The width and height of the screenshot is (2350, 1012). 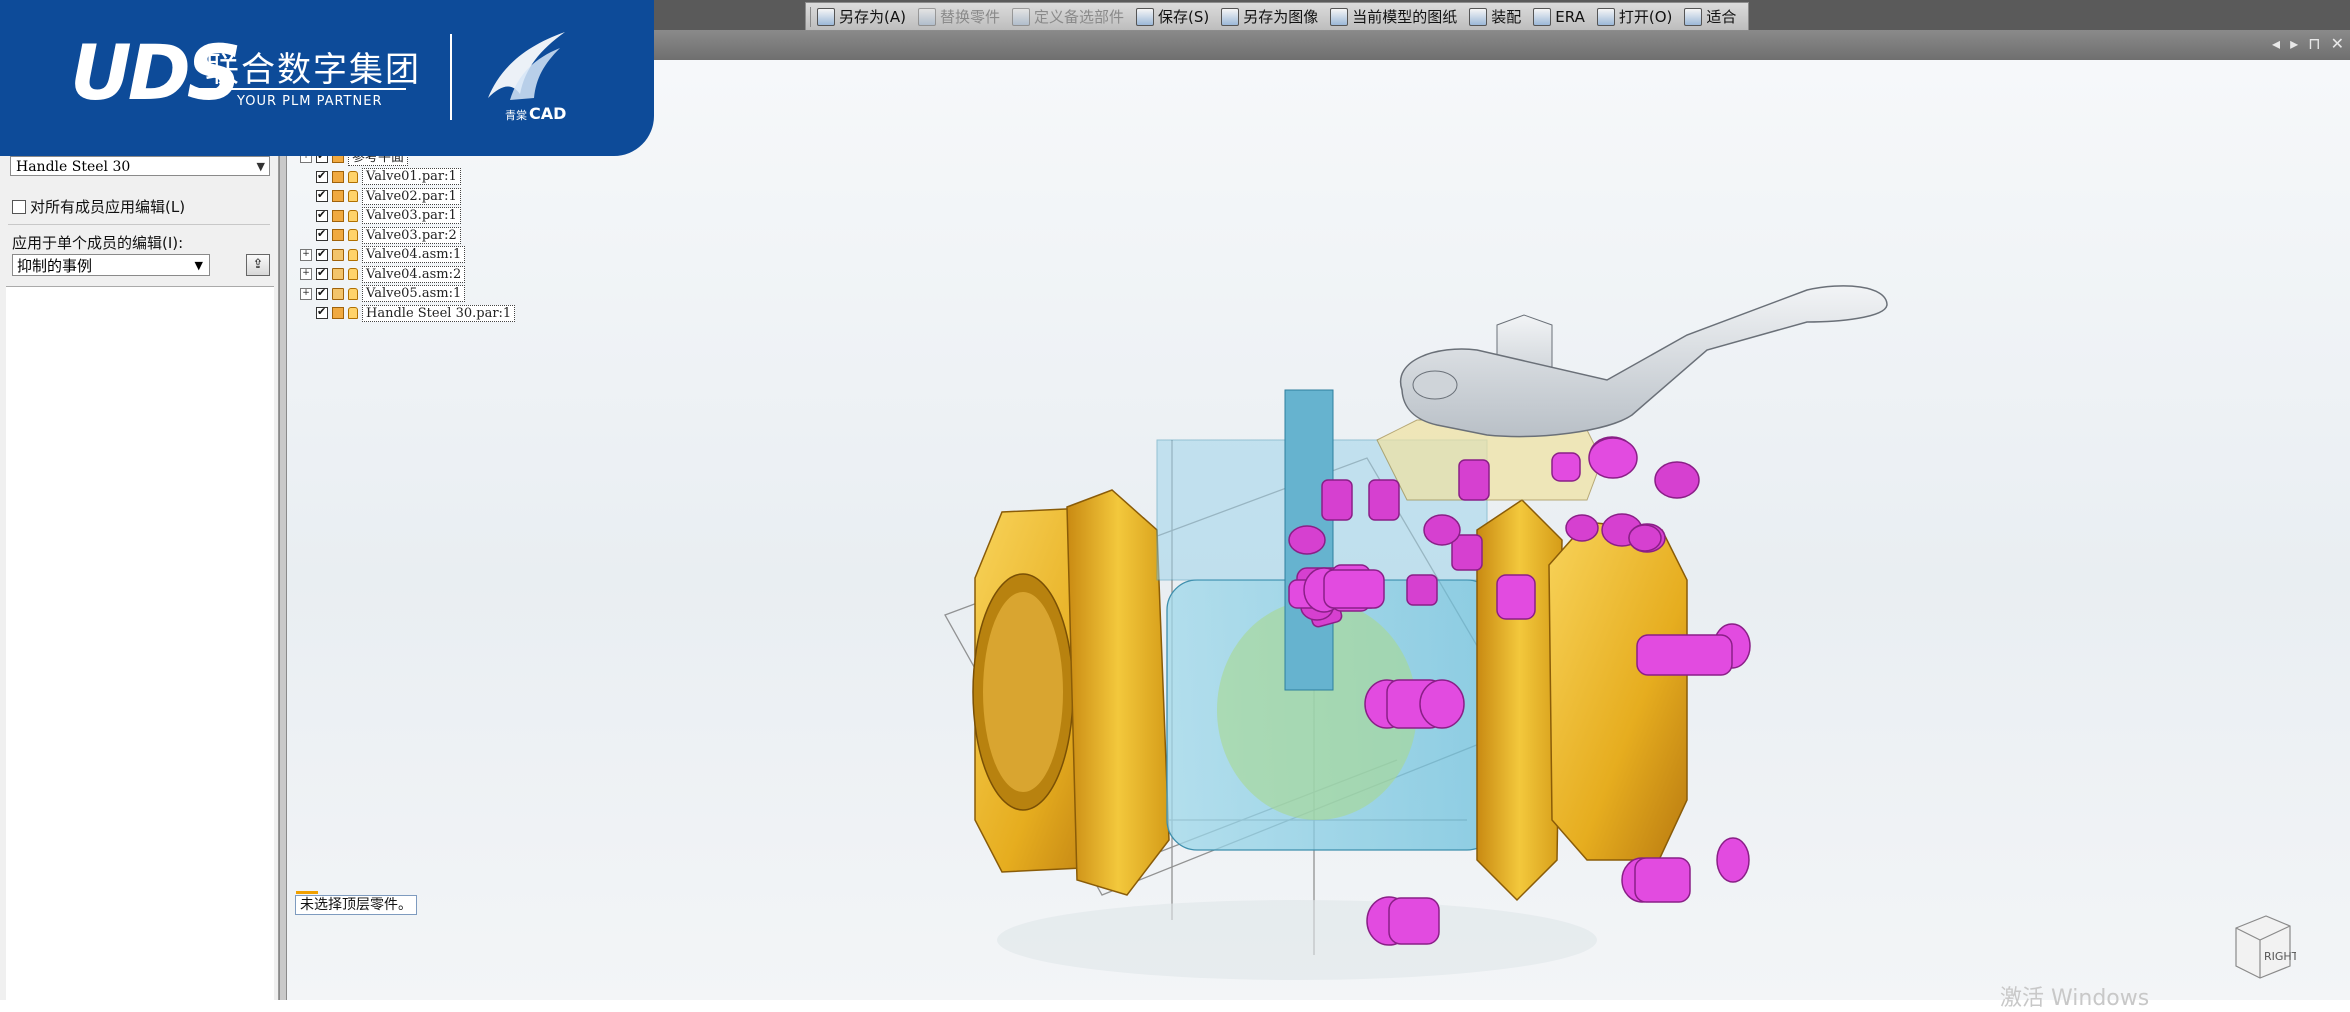 What do you see at coordinates (111, 265) in the screenshot?
I see `suppress-select: 抑制的事例 ▼` at bounding box center [111, 265].